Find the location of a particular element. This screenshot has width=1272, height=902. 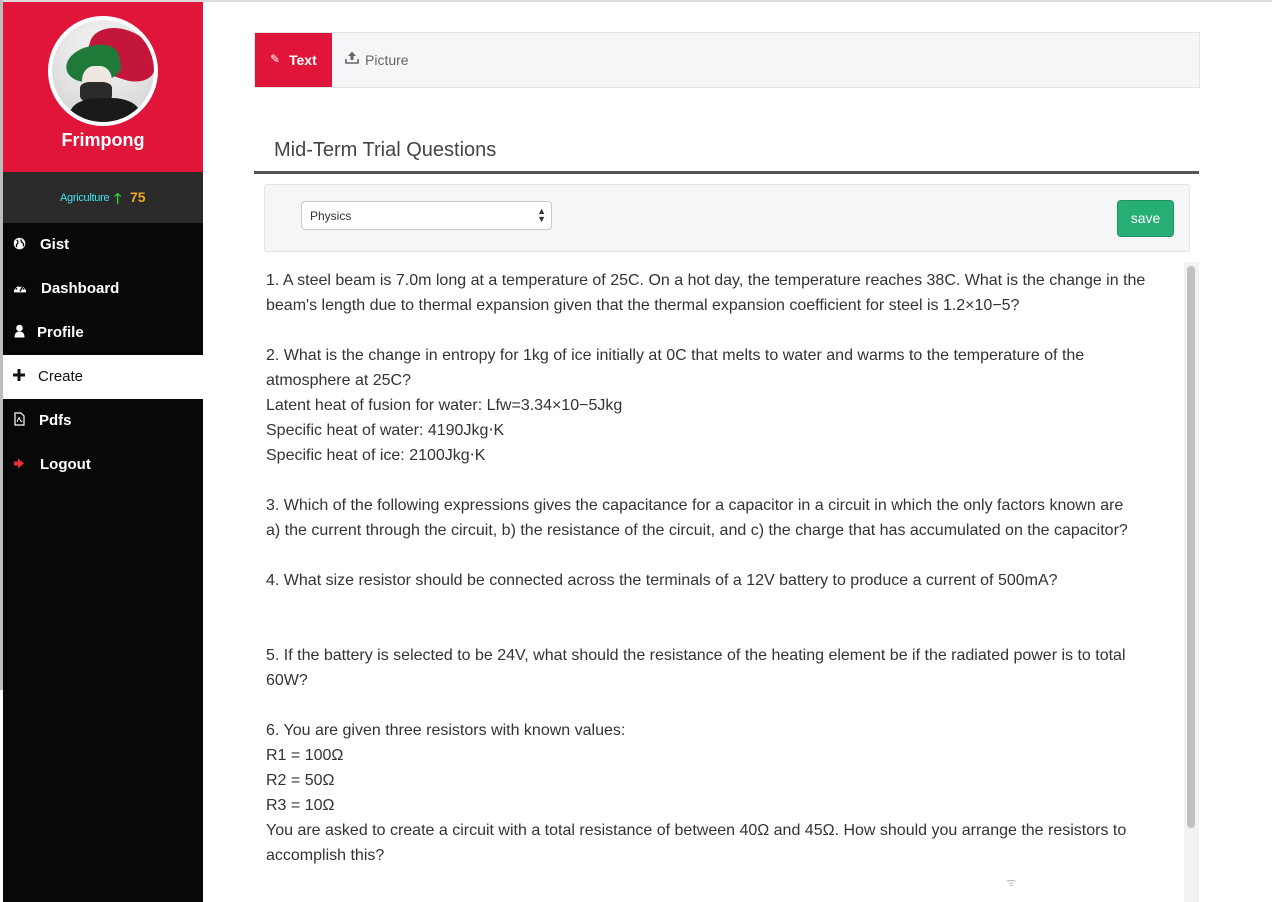

user-icon is located at coordinates (19, 331).